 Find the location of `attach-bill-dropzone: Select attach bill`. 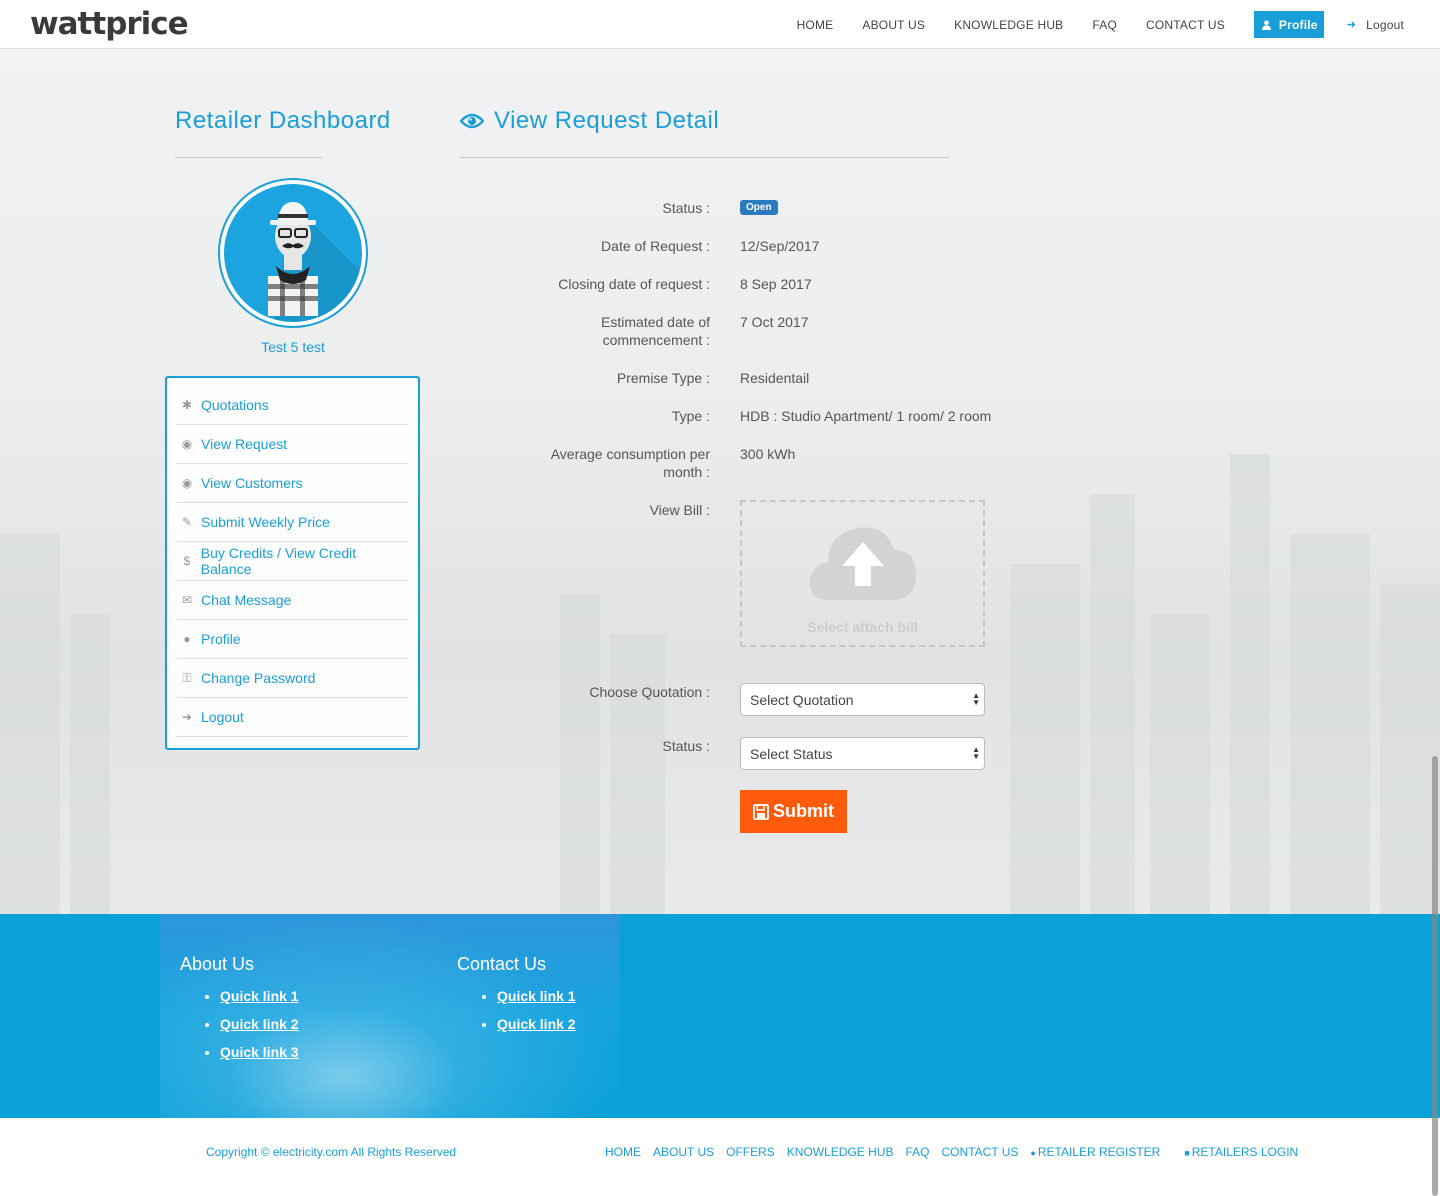

attach-bill-dropzone: Select attach bill is located at coordinates (862, 573).